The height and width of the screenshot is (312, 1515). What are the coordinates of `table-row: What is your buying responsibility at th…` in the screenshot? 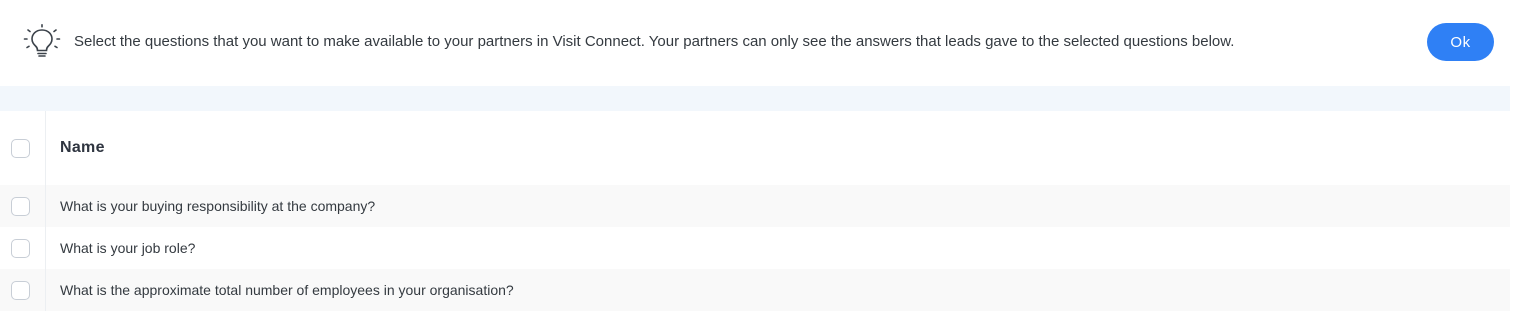 It's located at (755, 206).